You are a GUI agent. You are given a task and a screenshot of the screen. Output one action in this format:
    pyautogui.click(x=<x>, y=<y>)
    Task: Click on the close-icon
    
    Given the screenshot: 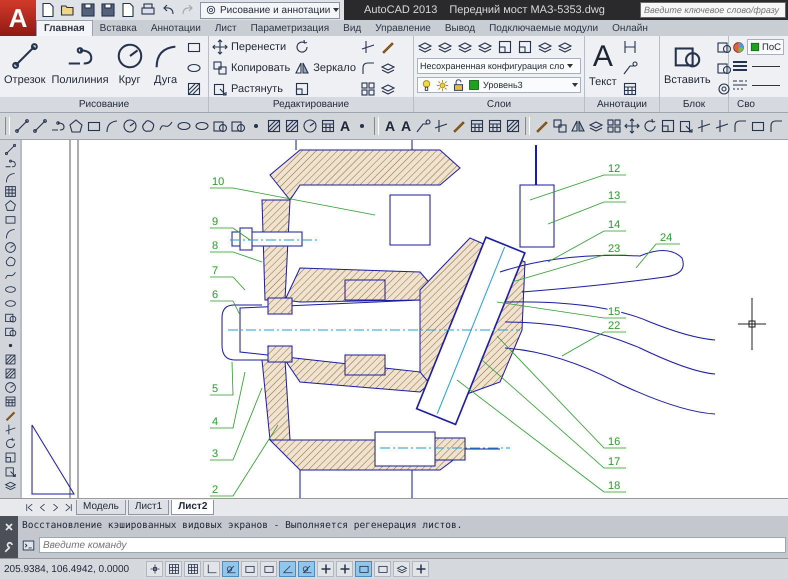 What is the action you would take?
    pyautogui.click(x=9, y=526)
    